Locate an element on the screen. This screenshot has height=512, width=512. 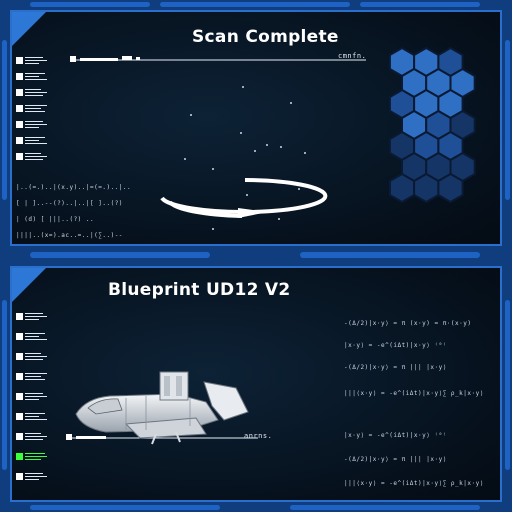
scan-sidebar is located at coordinates (33, 112).